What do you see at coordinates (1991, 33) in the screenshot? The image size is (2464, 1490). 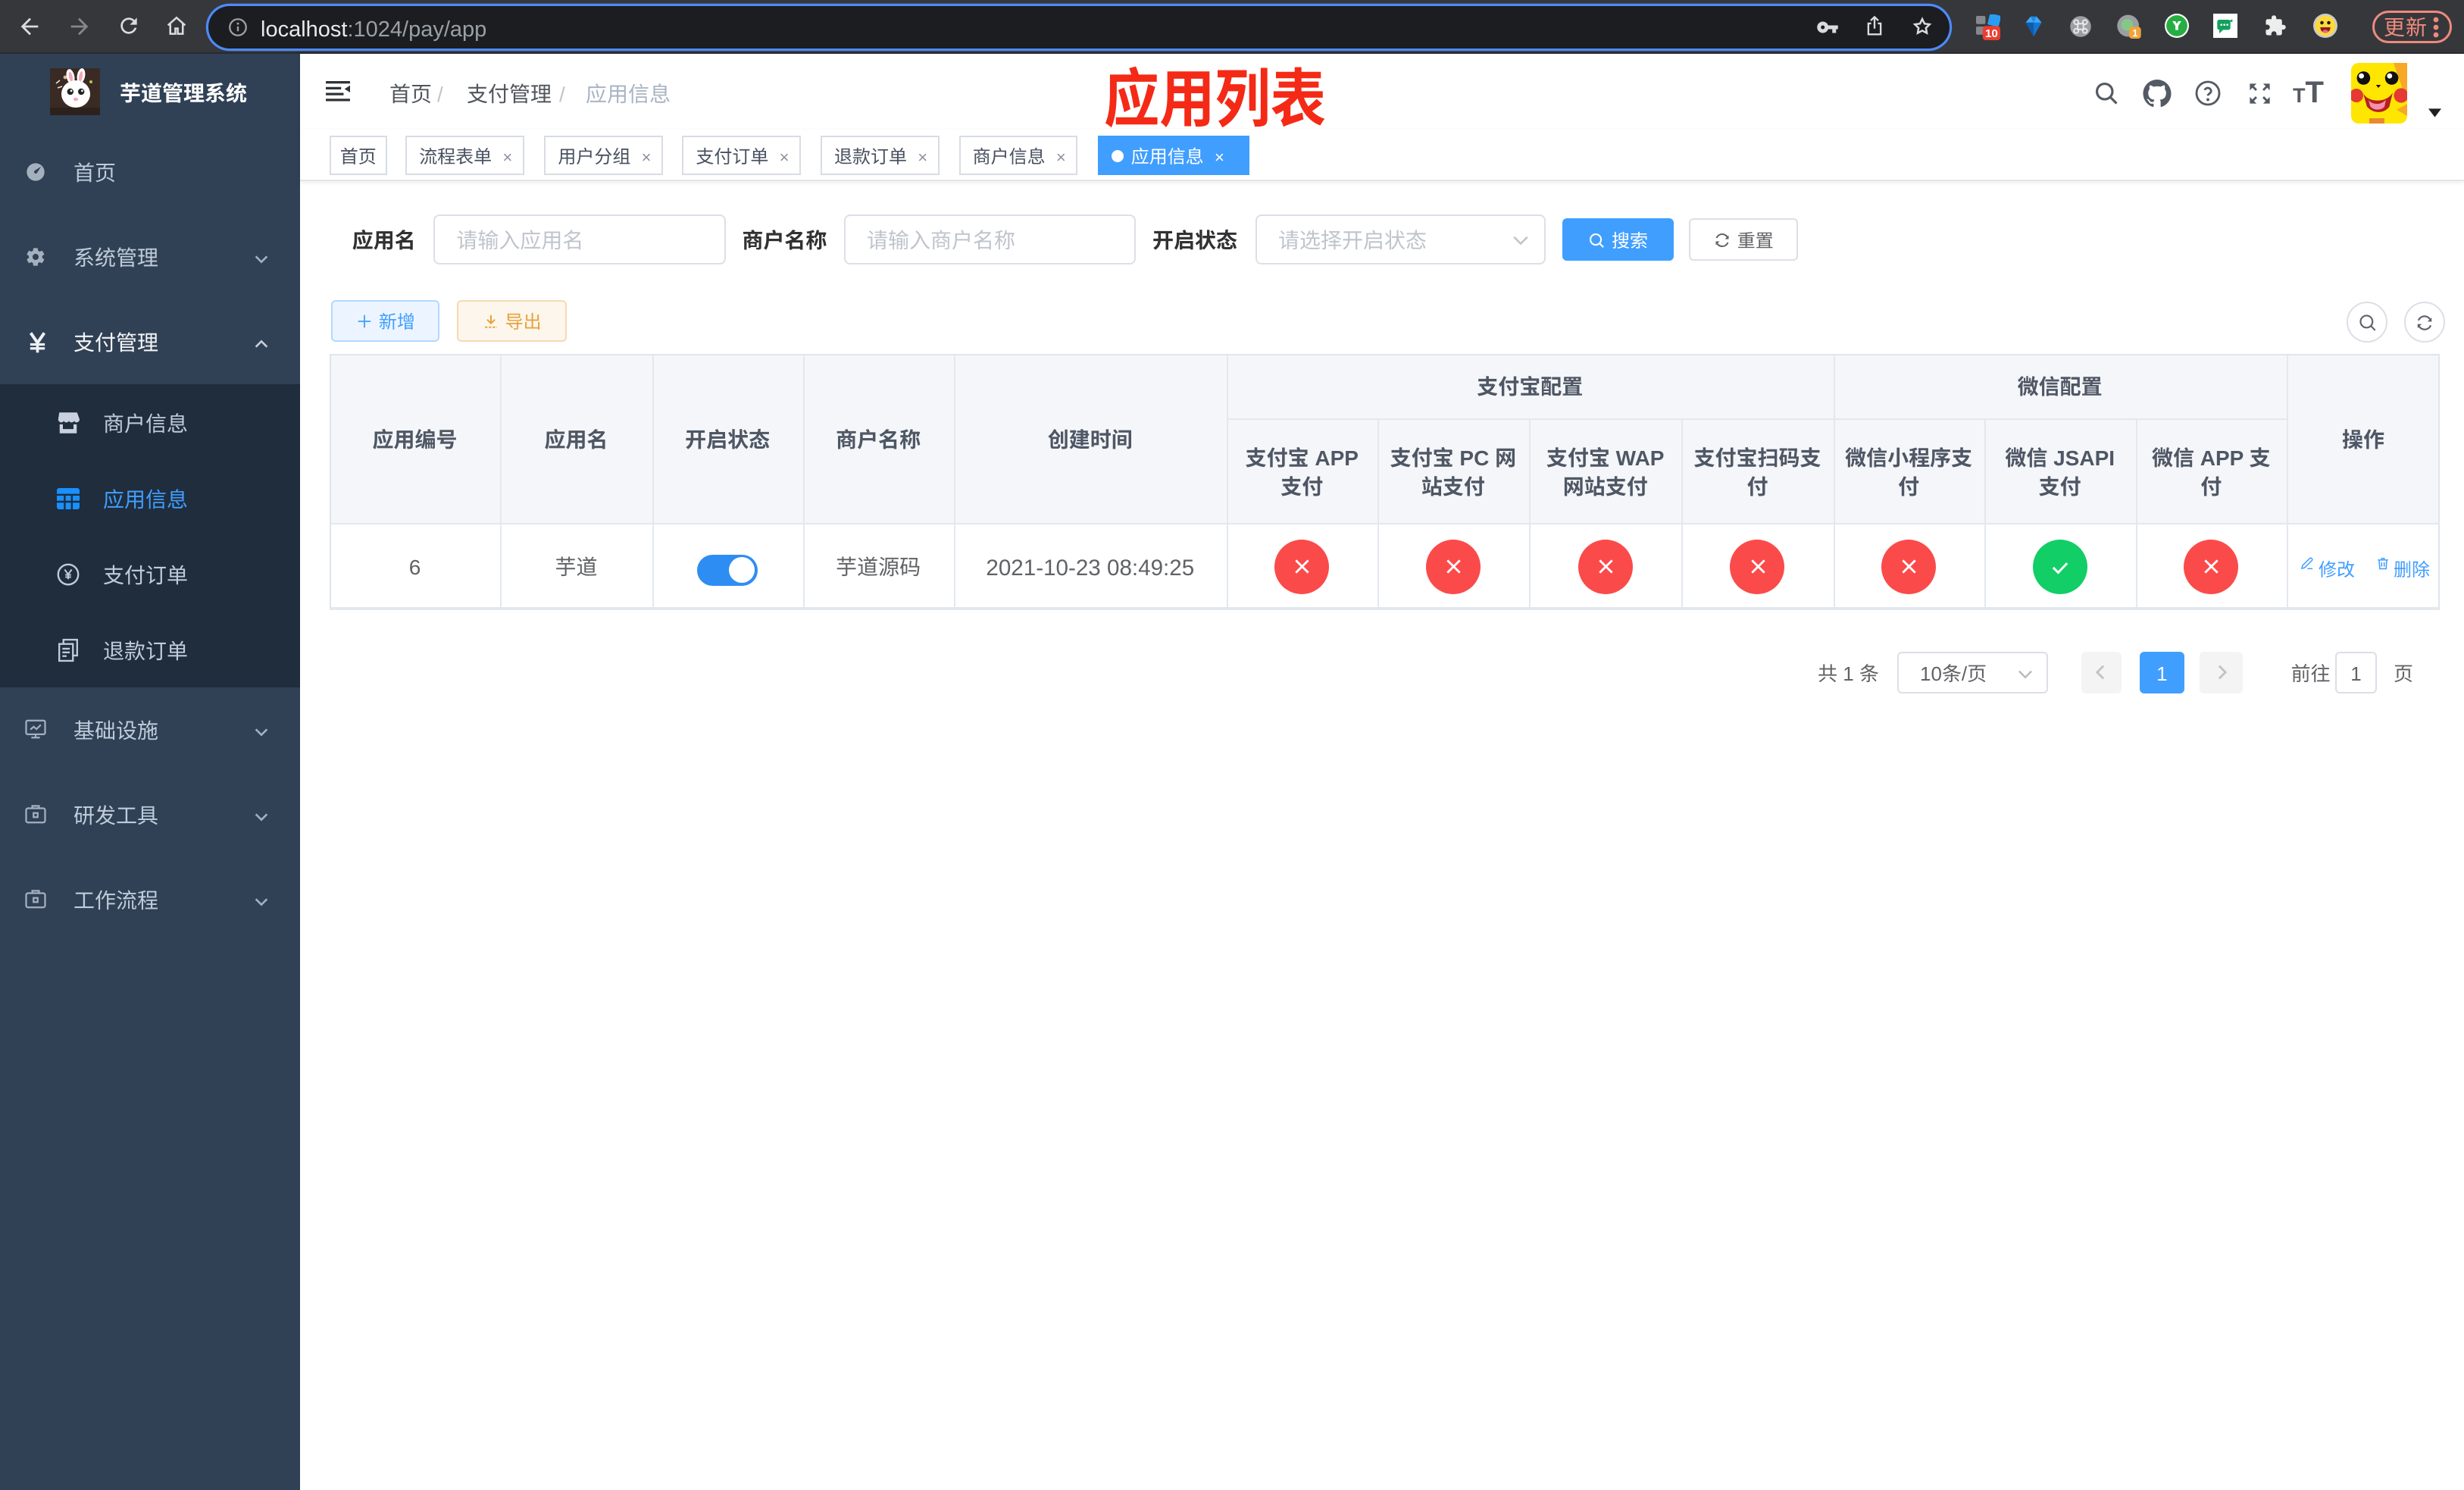 I see `svg-text: 10` at bounding box center [1991, 33].